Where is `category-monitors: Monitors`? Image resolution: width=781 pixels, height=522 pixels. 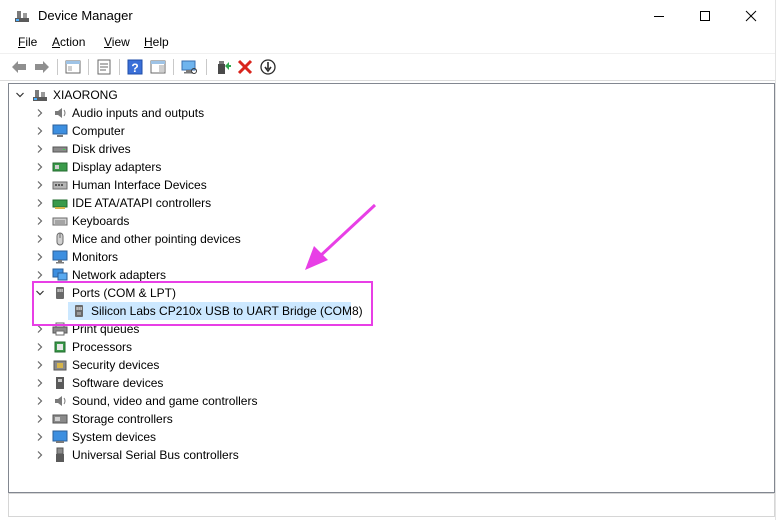
category-monitors: Monitors is located at coordinates (389, 257).